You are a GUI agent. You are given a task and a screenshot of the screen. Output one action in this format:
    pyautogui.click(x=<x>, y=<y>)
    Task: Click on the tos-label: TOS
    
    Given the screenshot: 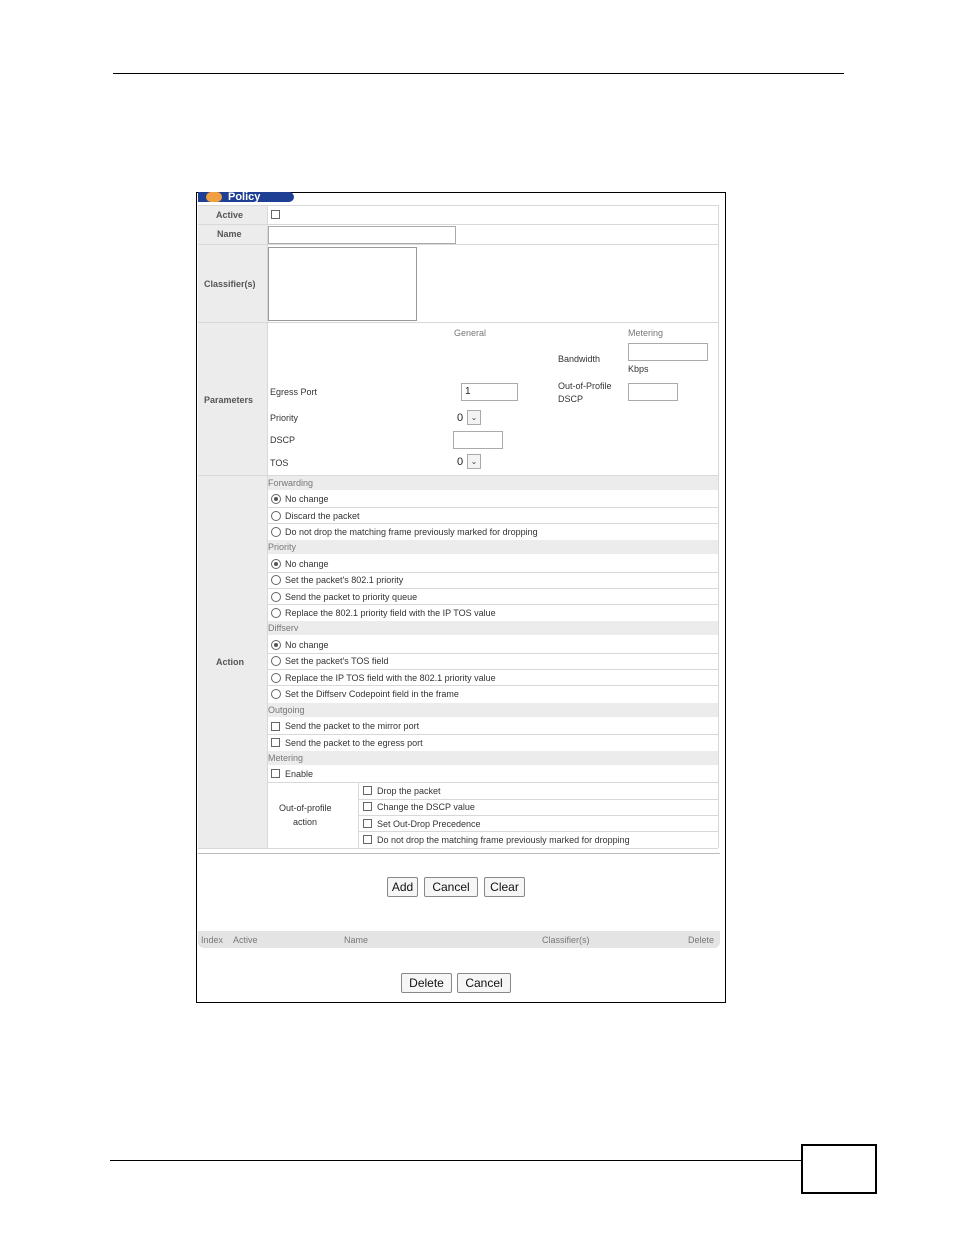 What is the action you would take?
    pyautogui.click(x=279, y=463)
    